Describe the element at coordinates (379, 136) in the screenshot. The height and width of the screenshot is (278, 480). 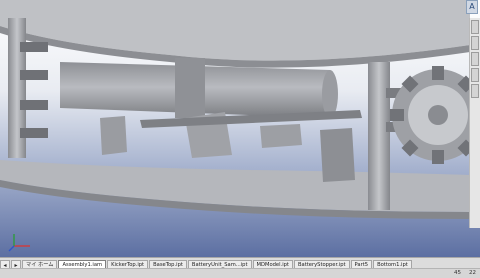
I see `right-post` at that location.